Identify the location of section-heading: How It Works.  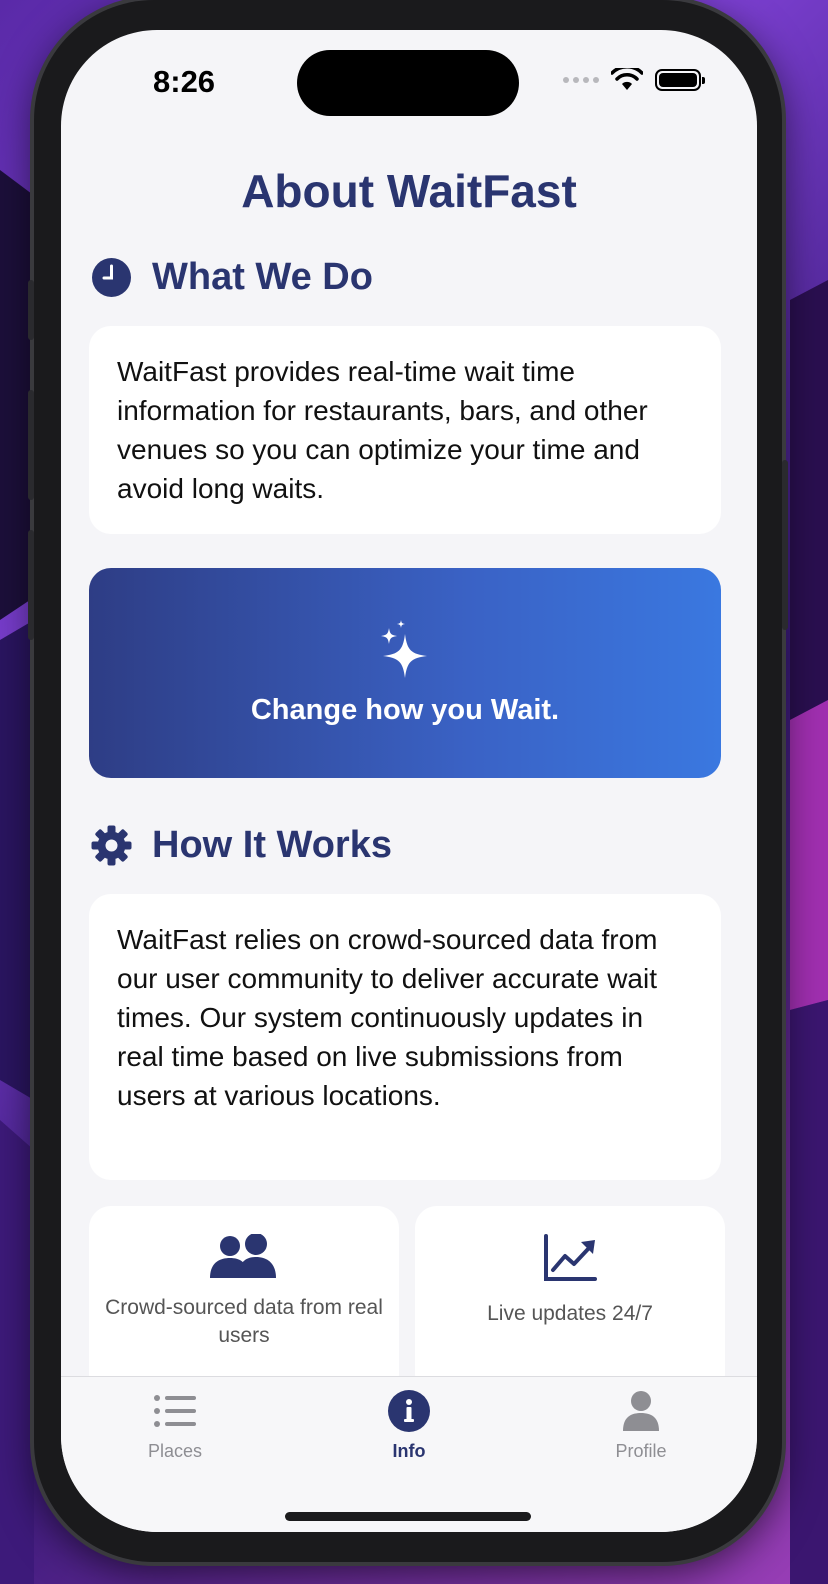
(272, 845).